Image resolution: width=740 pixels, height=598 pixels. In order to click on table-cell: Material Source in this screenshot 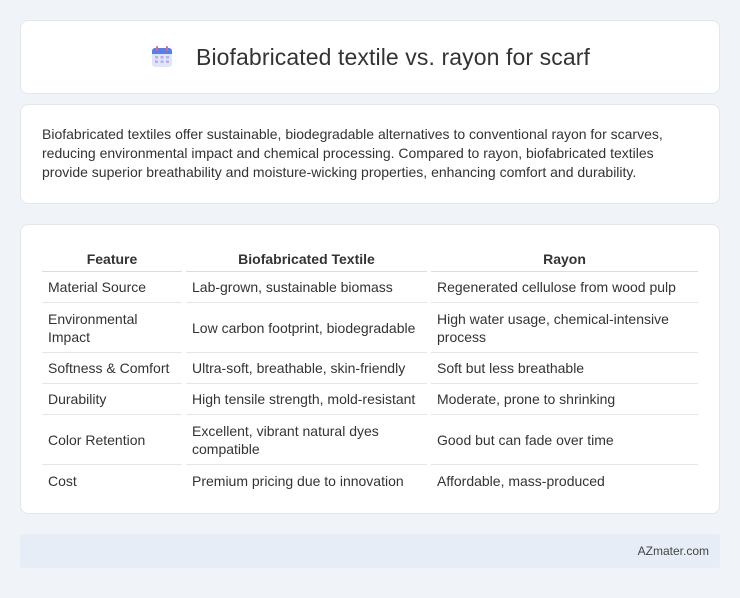, I will do `click(112, 287)`.